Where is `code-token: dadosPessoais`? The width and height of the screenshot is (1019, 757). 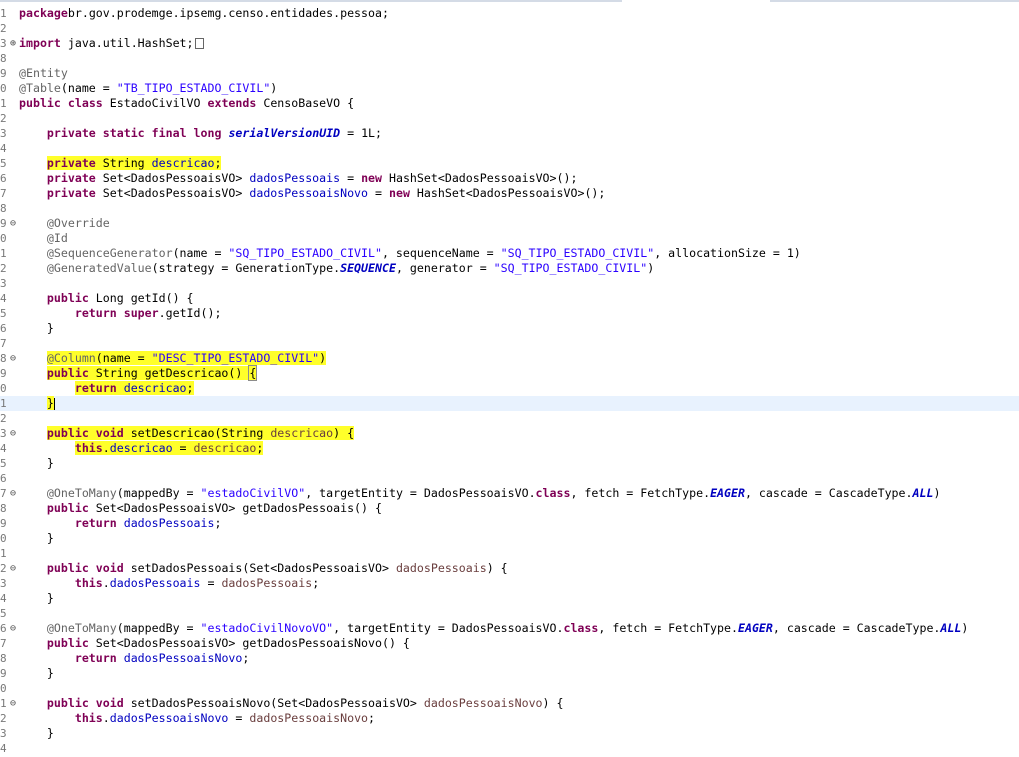 code-token: dadosPessoais is located at coordinates (295, 178).